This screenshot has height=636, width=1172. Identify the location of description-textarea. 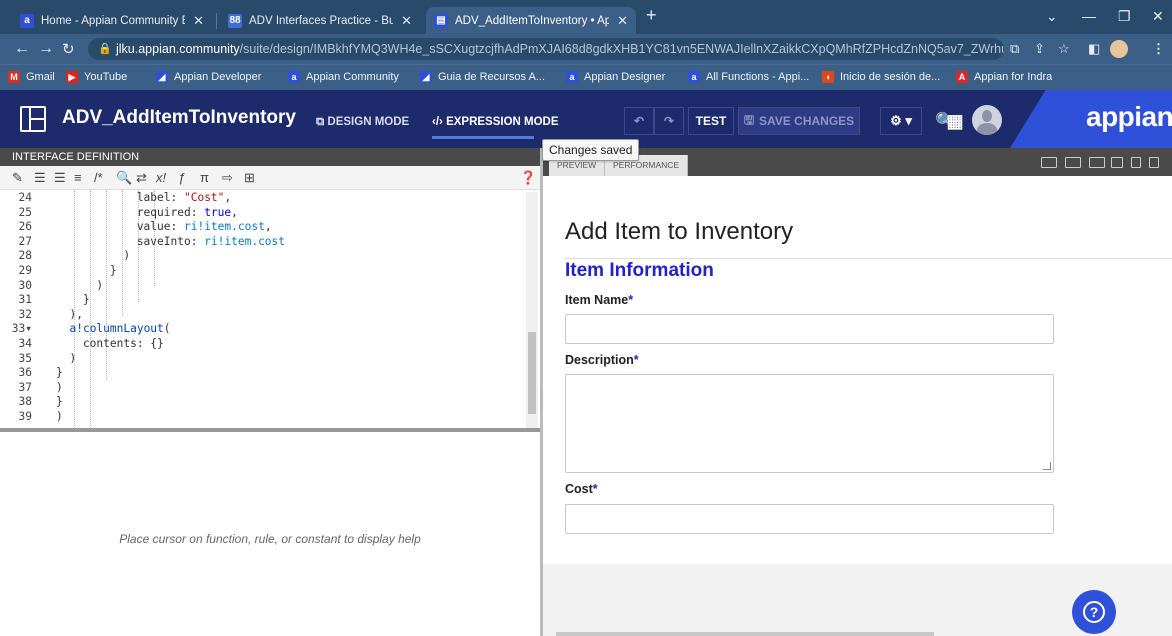
(809, 423).